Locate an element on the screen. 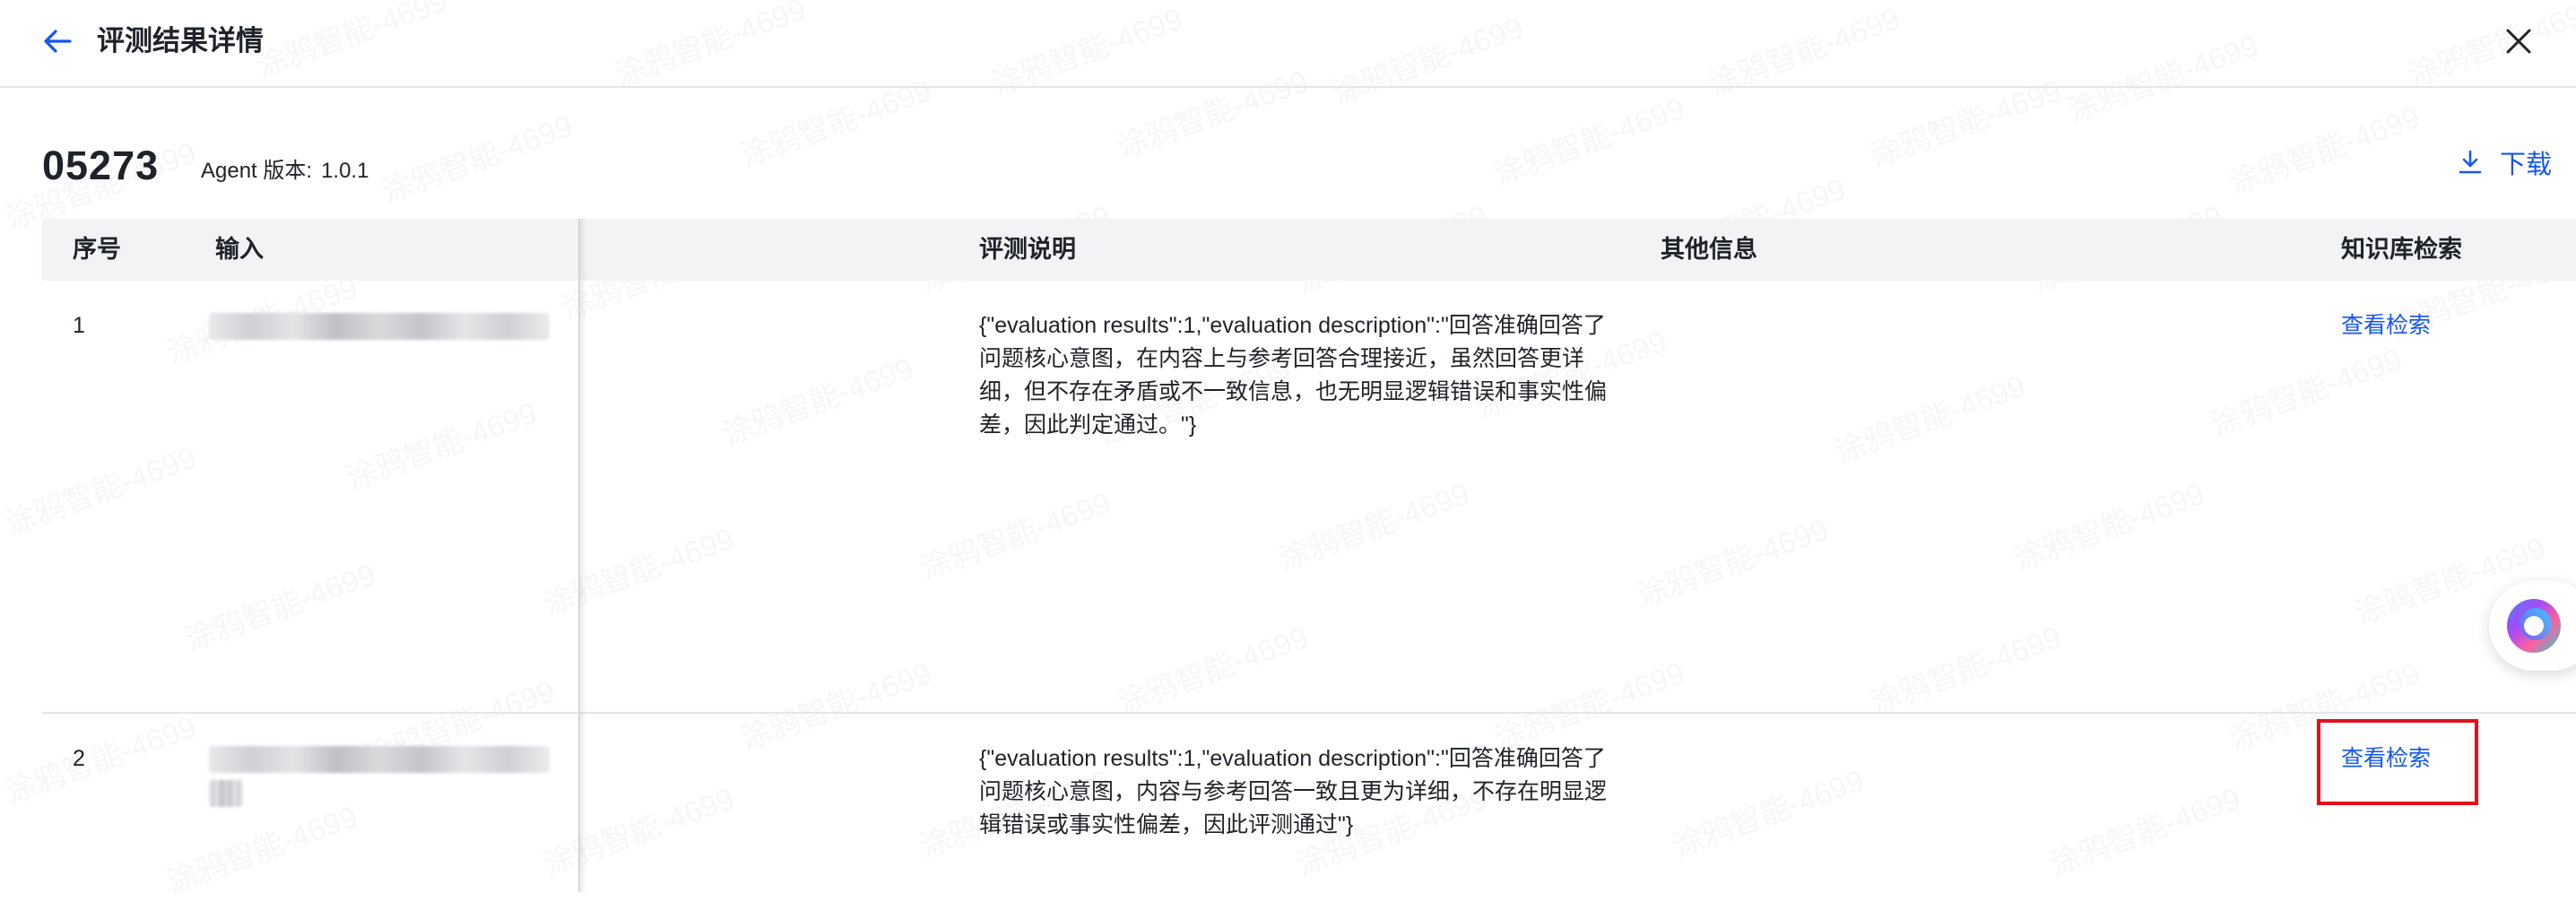  close-icon is located at coordinates (2519, 41).